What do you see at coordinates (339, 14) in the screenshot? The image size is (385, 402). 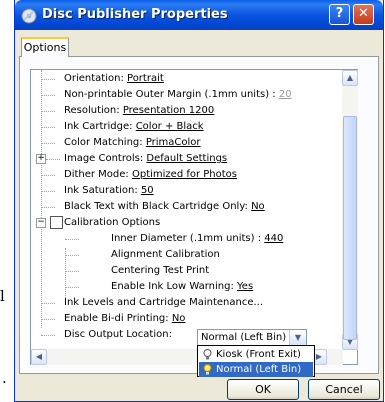 I see `help-button: ?` at bounding box center [339, 14].